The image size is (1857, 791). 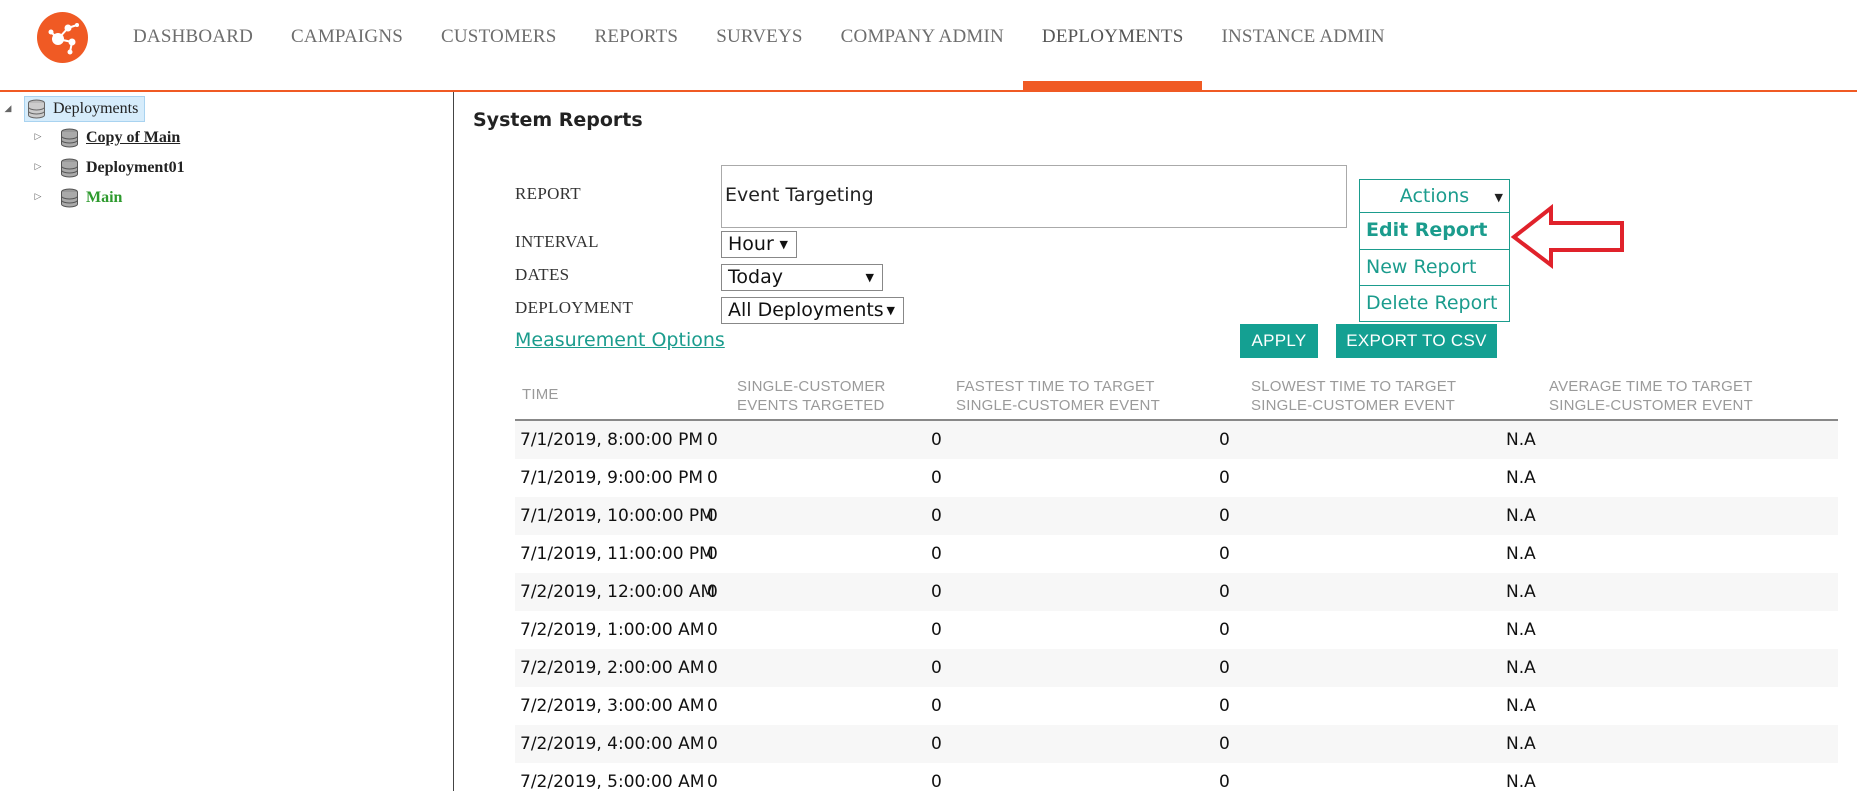 What do you see at coordinates (96, 108) in the screenshot?
I see `tree-node-label: Deployments` at bounding box center [96, 108].